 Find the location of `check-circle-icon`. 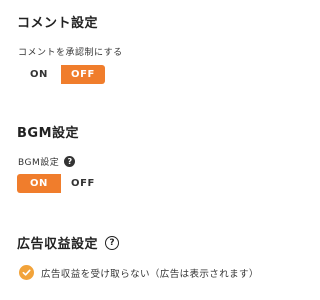

check-circle-icon is located at coordinates (26, 272).